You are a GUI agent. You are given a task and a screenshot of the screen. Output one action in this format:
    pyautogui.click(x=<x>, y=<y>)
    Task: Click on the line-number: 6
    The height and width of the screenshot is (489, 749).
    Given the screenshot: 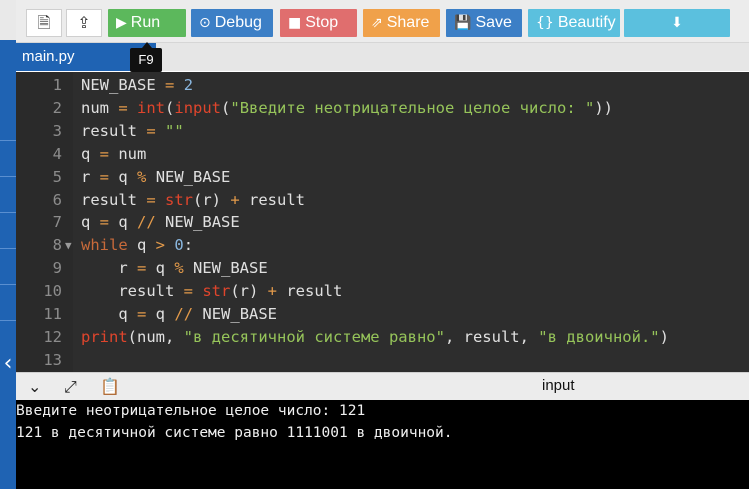 What is the action you would take?
    pyautogui.click(x=57, y=199)
    